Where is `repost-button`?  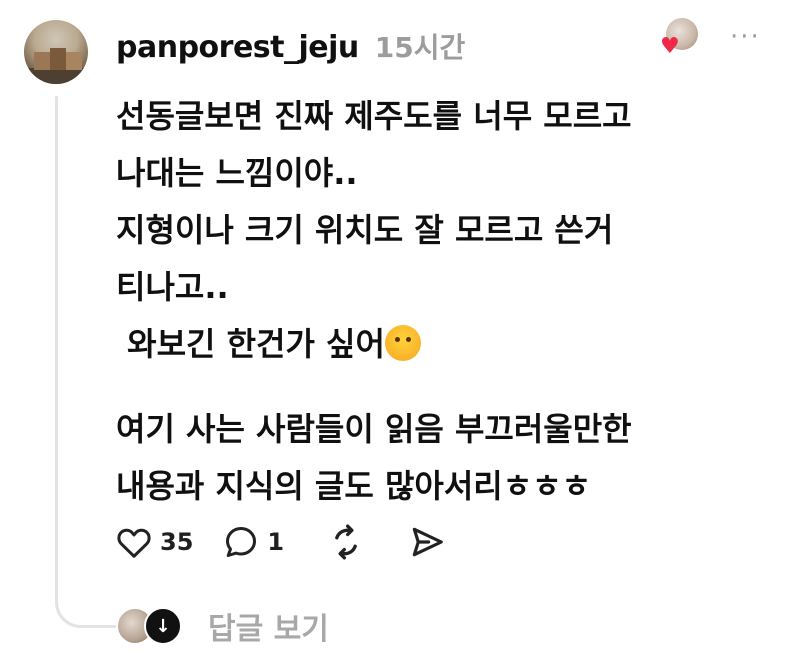 repost-button is located at coordinates (346, 542).